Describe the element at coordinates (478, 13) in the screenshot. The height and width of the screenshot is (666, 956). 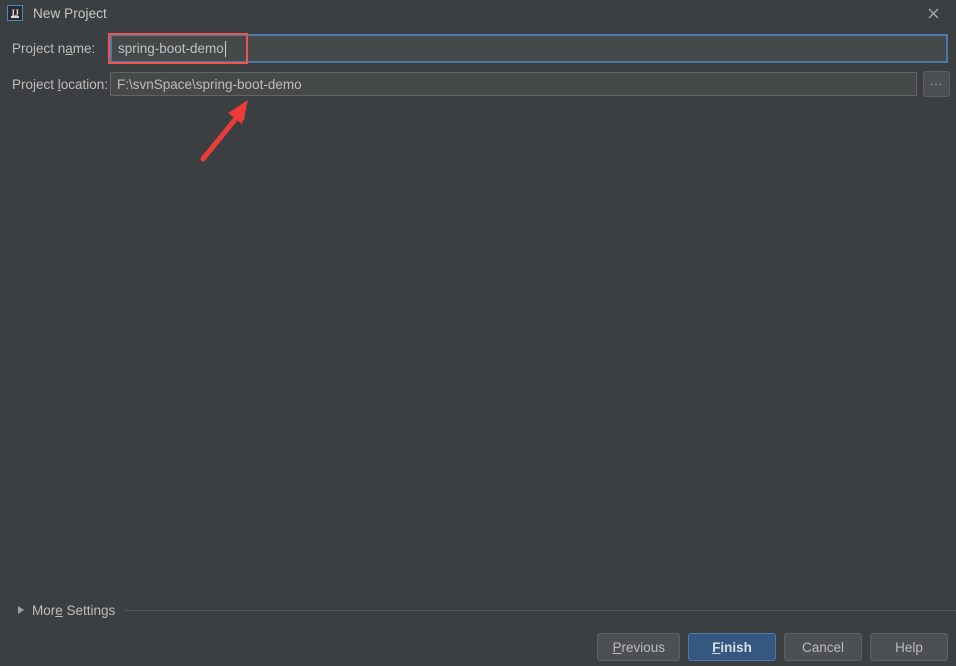
I see `title-bar: IJ New Project` at that location.